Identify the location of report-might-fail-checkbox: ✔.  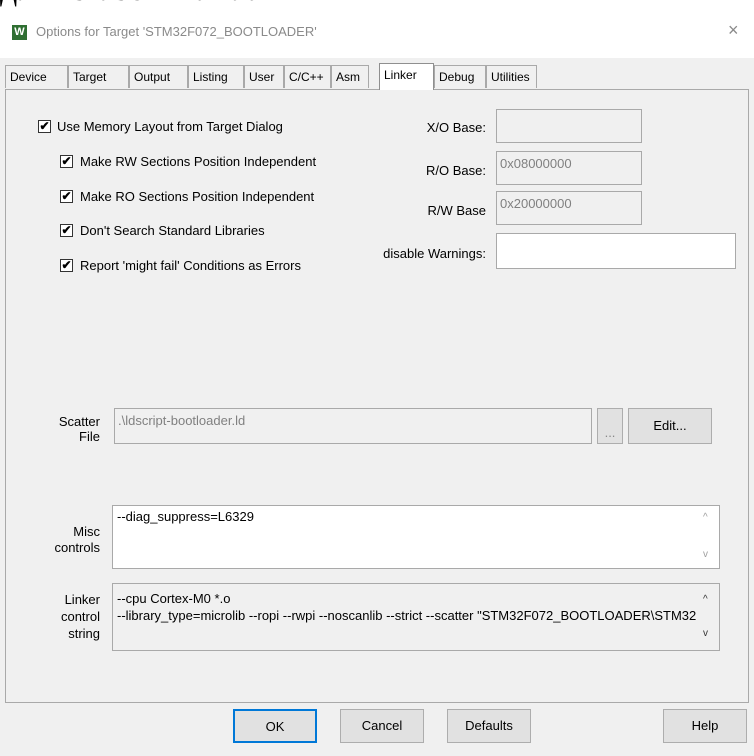
(66, 265).